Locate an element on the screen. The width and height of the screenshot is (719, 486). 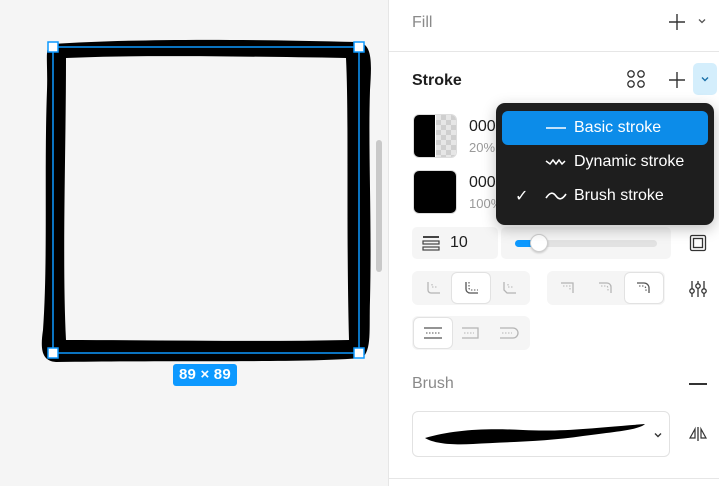
stroke-join-group is located at coordinates (471, 288).